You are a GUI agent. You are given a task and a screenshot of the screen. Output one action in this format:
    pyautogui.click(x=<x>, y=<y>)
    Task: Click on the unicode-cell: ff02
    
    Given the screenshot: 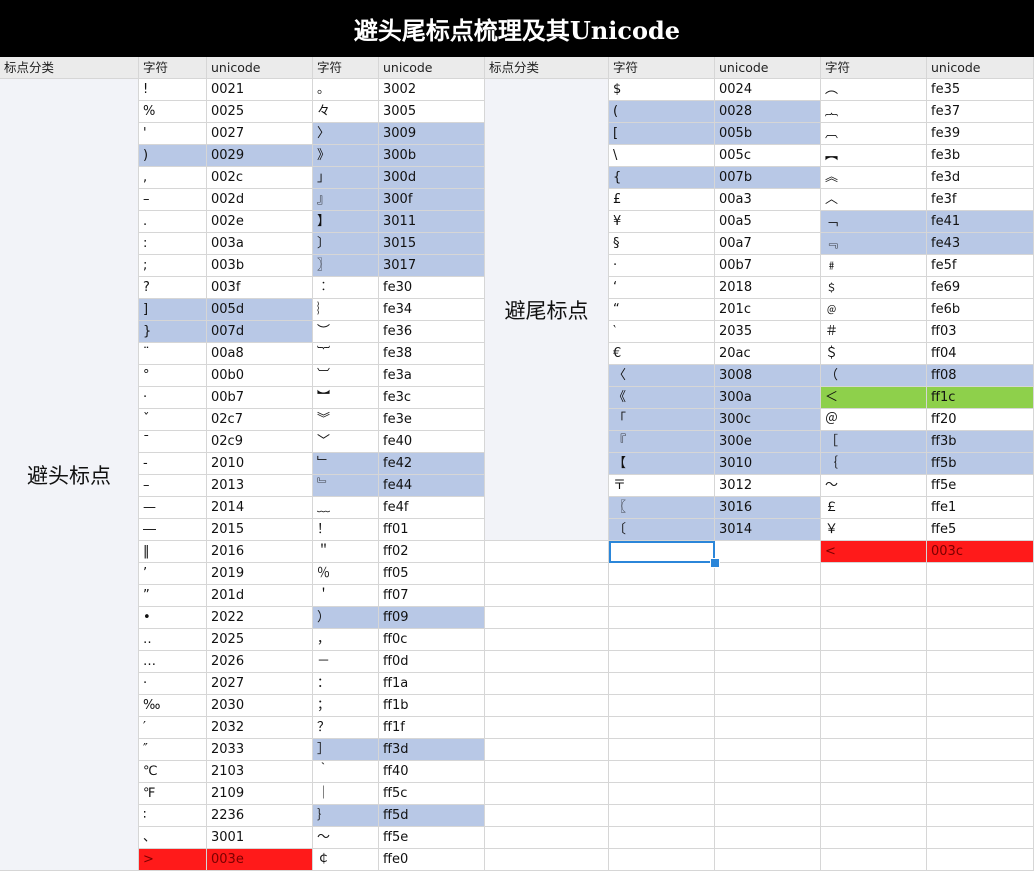 What is the action you would take?
    pyautogui.click(x=432, y=552)
    